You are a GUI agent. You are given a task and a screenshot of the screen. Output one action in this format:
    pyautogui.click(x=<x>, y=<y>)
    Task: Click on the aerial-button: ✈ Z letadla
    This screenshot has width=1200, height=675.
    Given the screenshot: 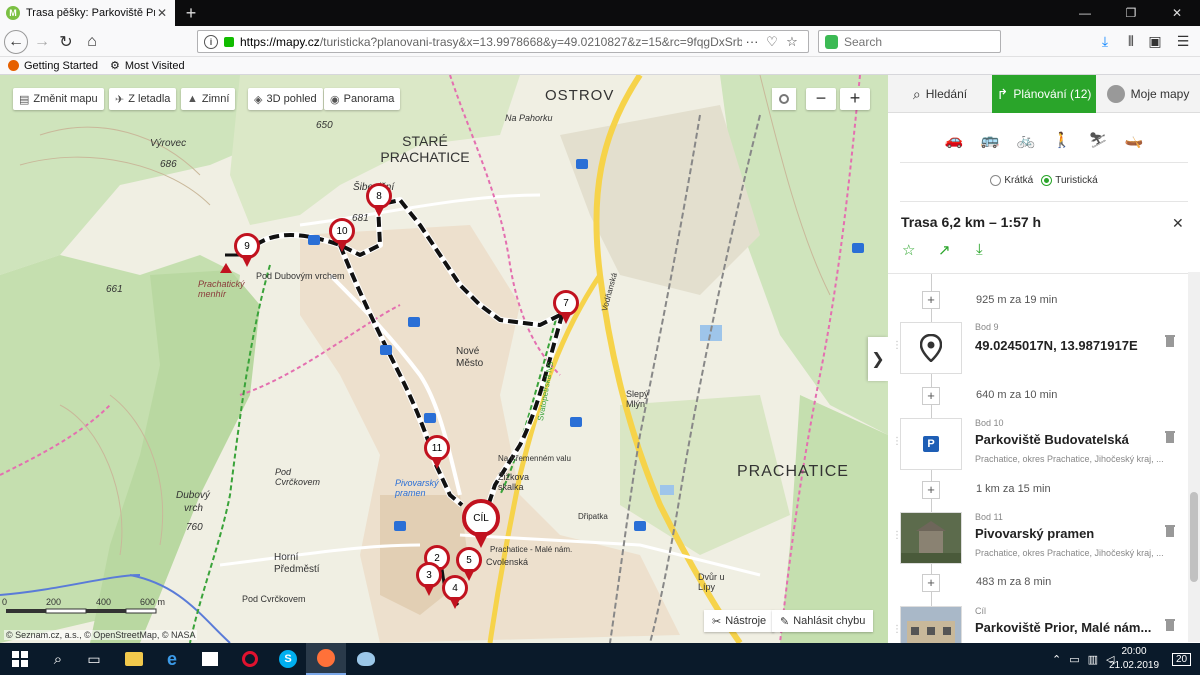 What is the action you would take?
    pyautogui.click(x=143, y=99)
    